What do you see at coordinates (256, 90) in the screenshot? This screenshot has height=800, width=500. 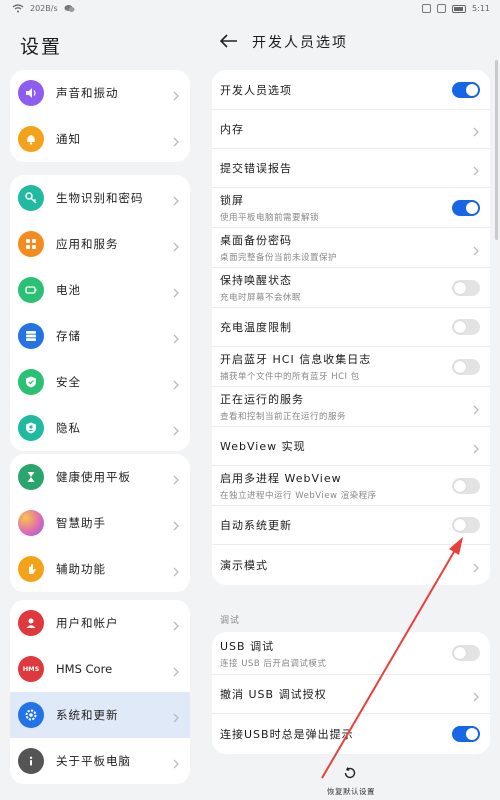 I see `row-title: 开发人员选项` at bounding box center [256, 90].